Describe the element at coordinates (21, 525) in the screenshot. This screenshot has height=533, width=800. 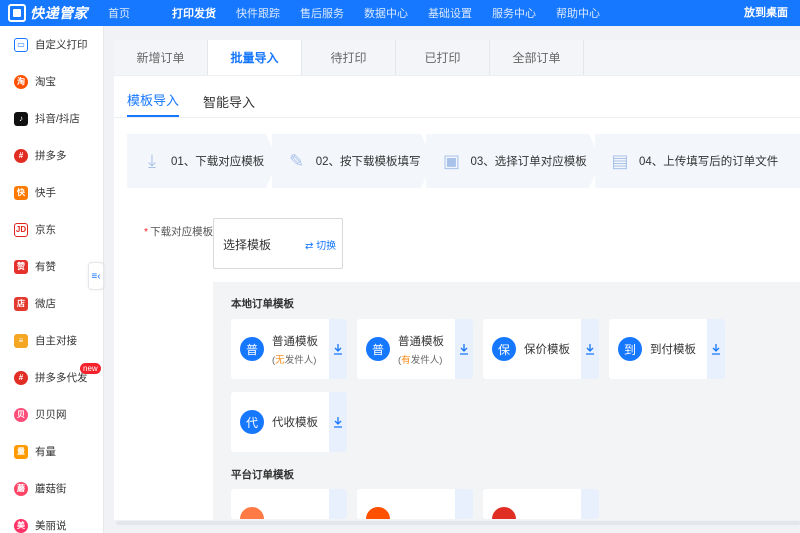
I see `meilishuo-icon: 美` at that location.